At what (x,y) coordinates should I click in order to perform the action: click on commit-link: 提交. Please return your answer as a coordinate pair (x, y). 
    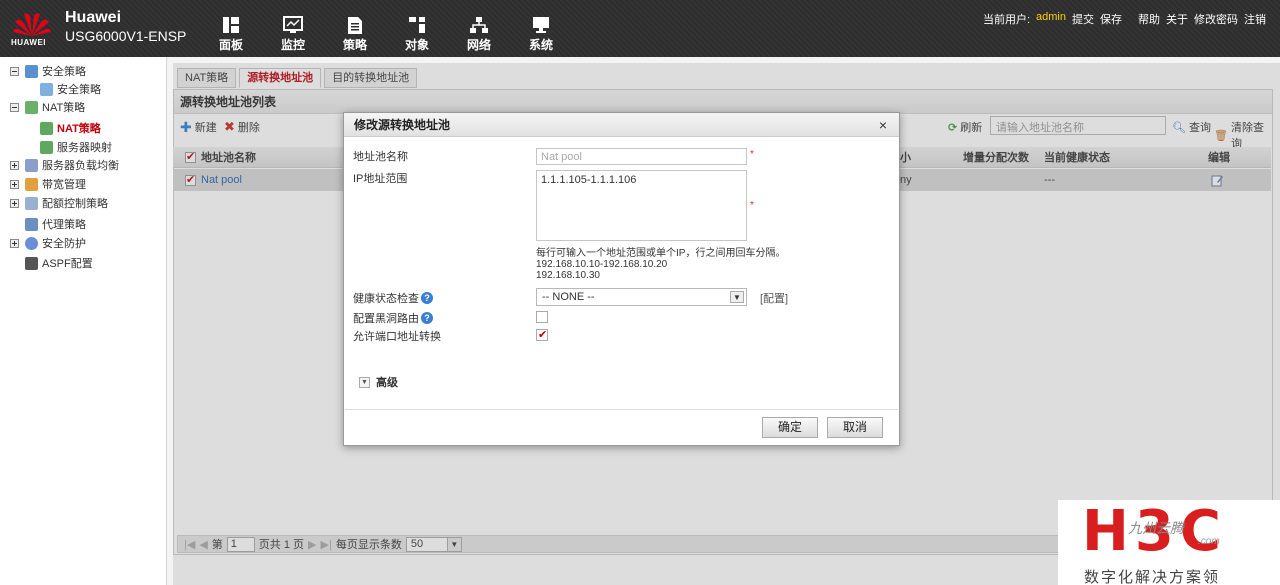
    Looking at the image, I should click on (1083, 19).